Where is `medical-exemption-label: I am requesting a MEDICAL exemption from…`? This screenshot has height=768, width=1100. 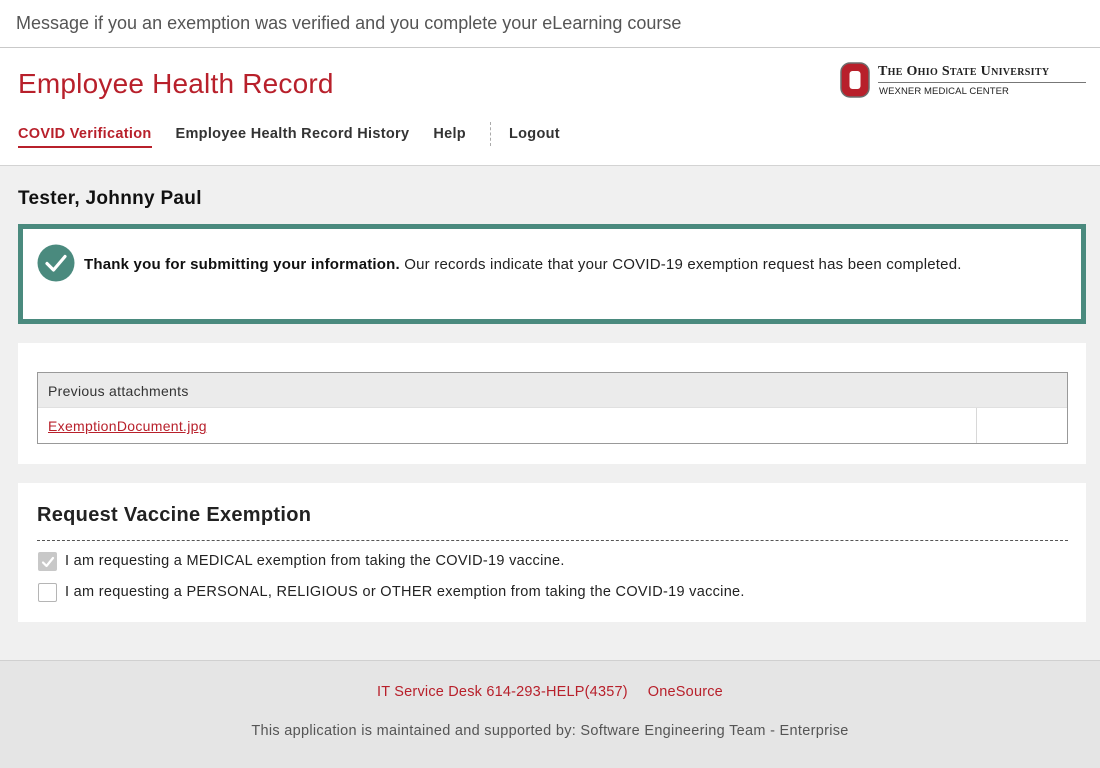
medical-exemption-label: I am requesting a MEDICAL exemption from… is located at coordinates (315, 561).